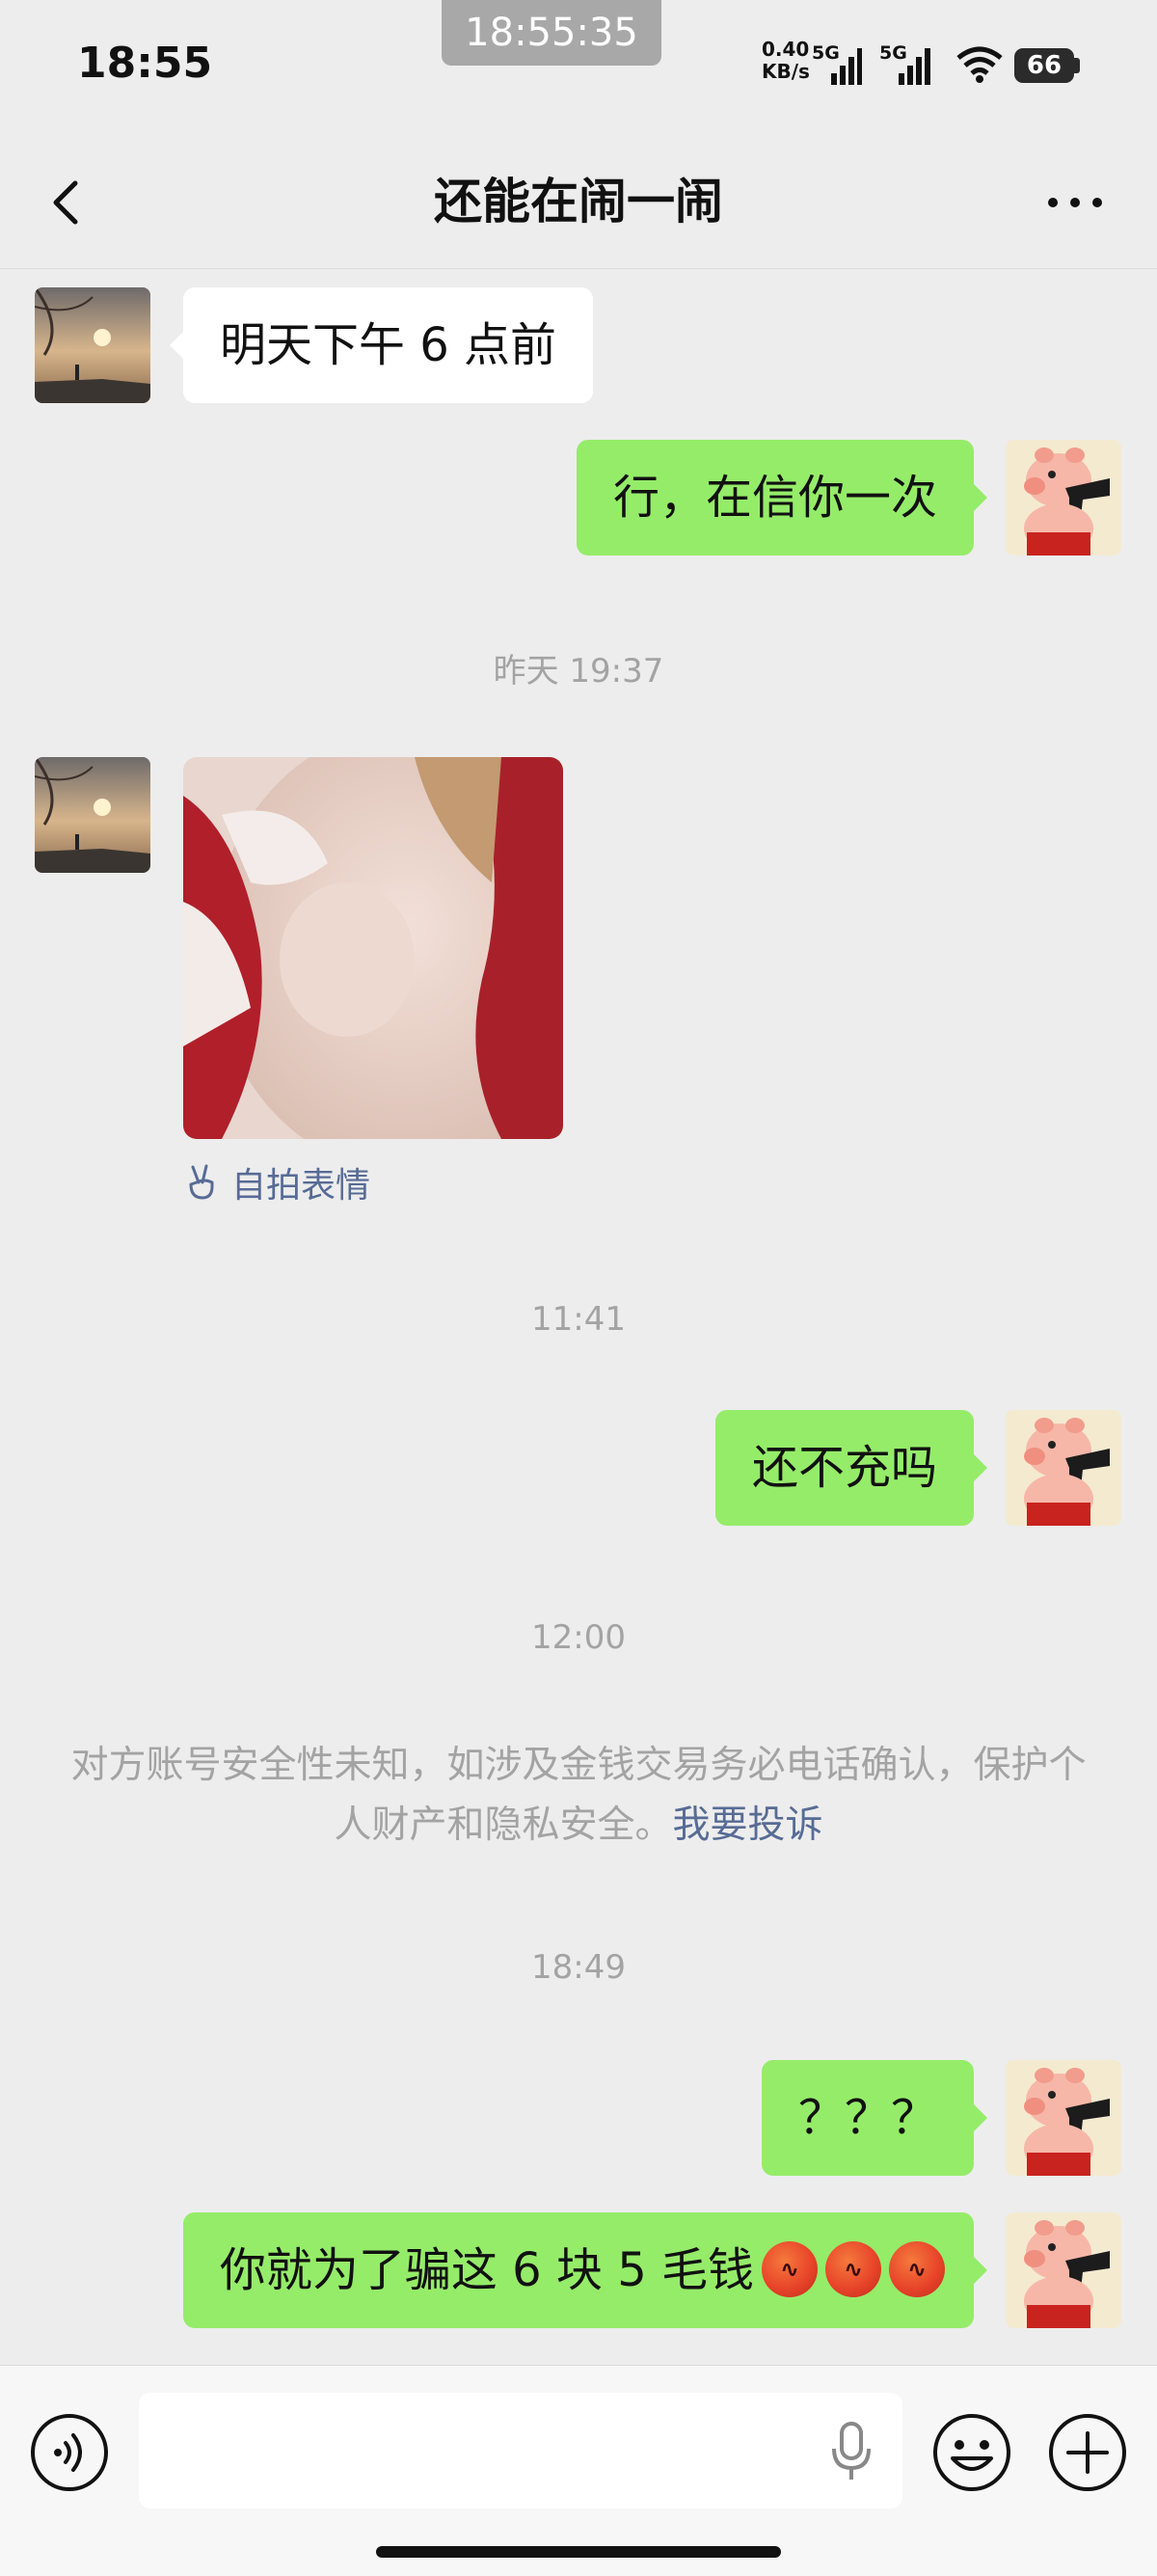 The height and width of the screenshot is (2576, 1157). Describe the element at coordinates (301, 1186) in the screenshot. I see `selfie-sticker-label: 自拍表情` at that location.